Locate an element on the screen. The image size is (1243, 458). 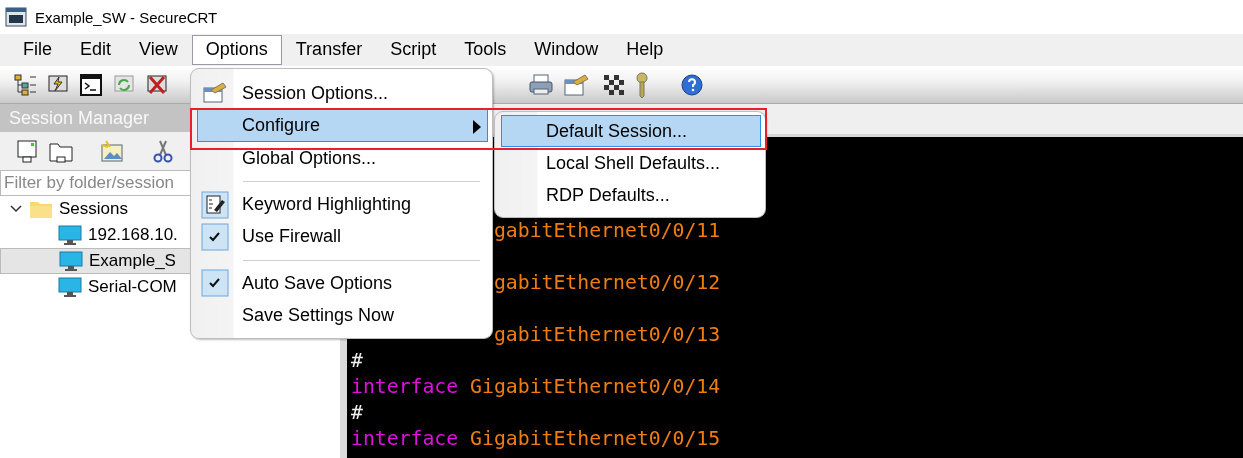
folder-icon is located at coordinates (41, 209).